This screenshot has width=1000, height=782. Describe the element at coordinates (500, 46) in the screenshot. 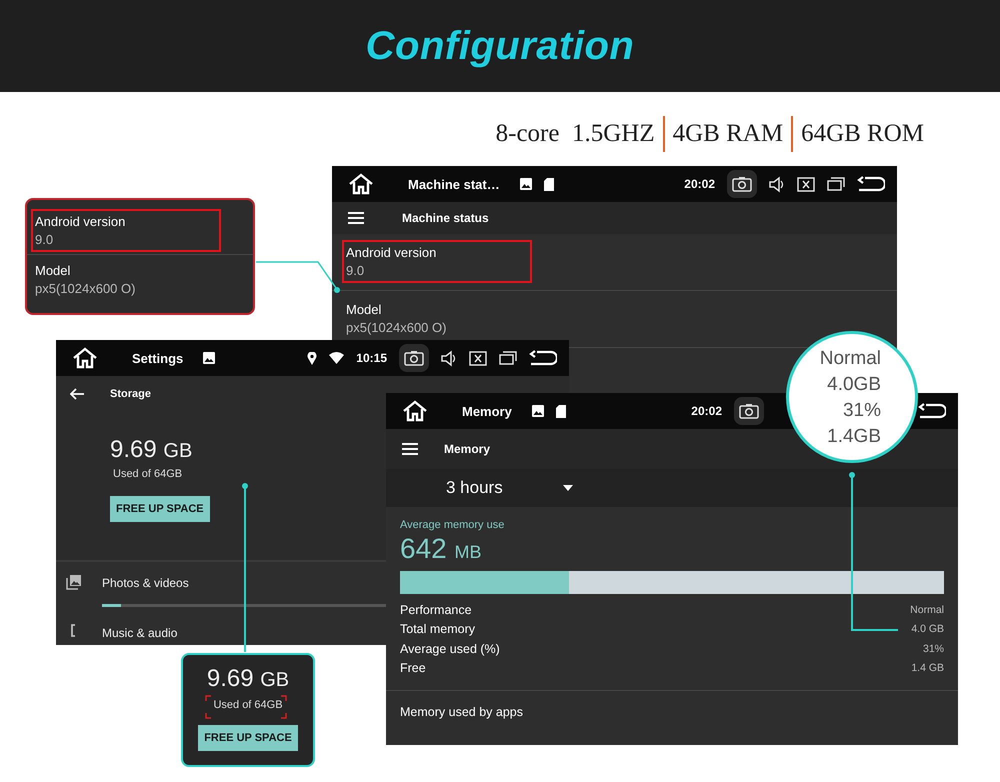

I see `banner-title: Configuration` at that location.